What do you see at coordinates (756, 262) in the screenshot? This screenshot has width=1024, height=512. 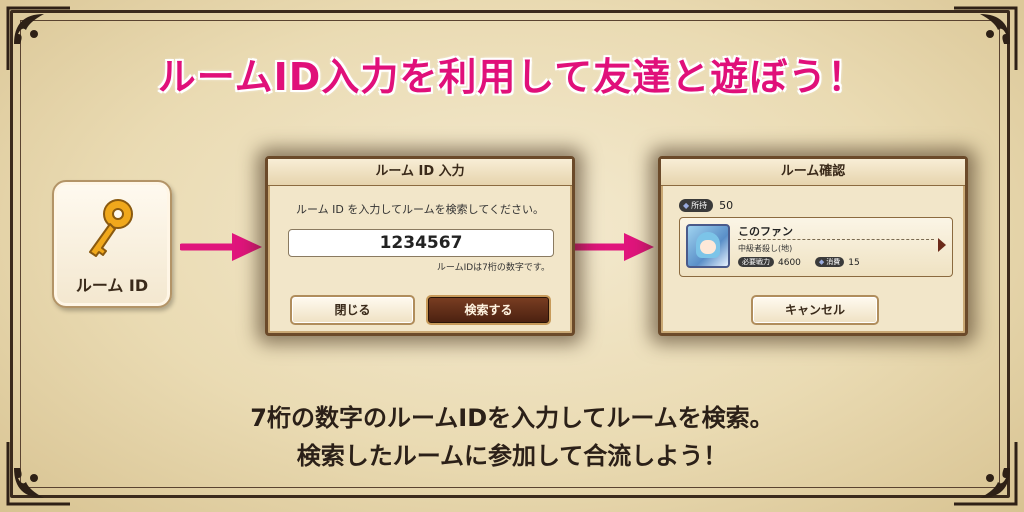 I see `power-tag: 必要戦力` at bounding box center [756, 262].